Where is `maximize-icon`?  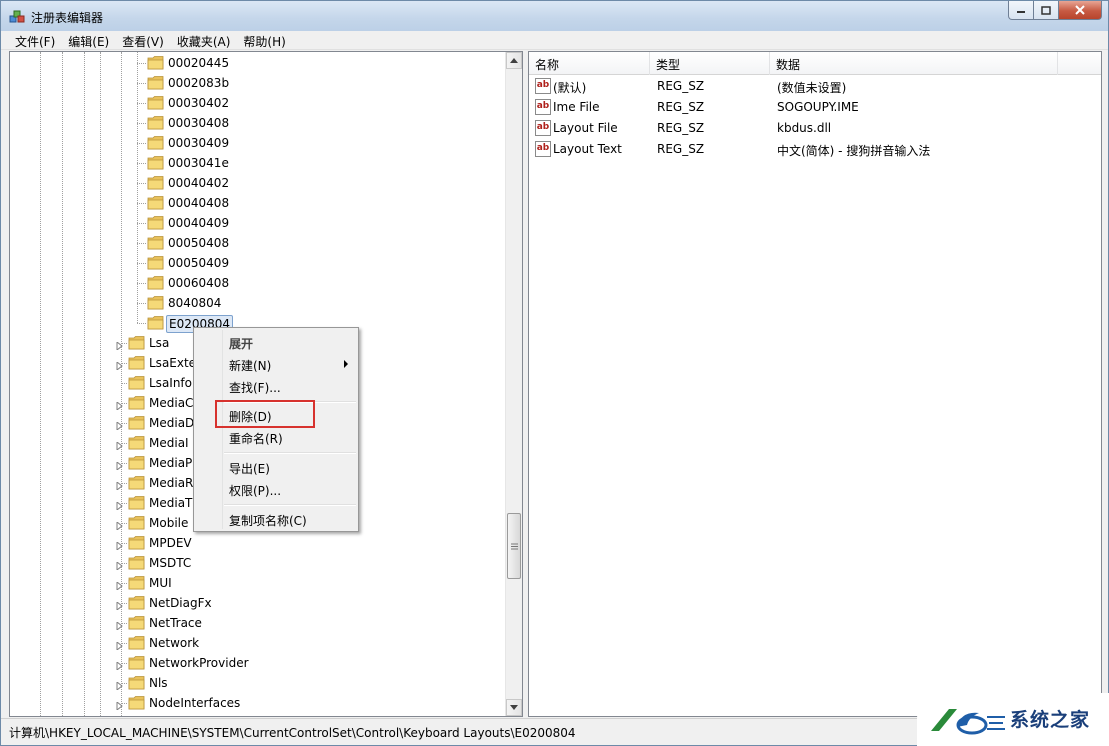
maximize-icon is located at coordinates (1046, 10).